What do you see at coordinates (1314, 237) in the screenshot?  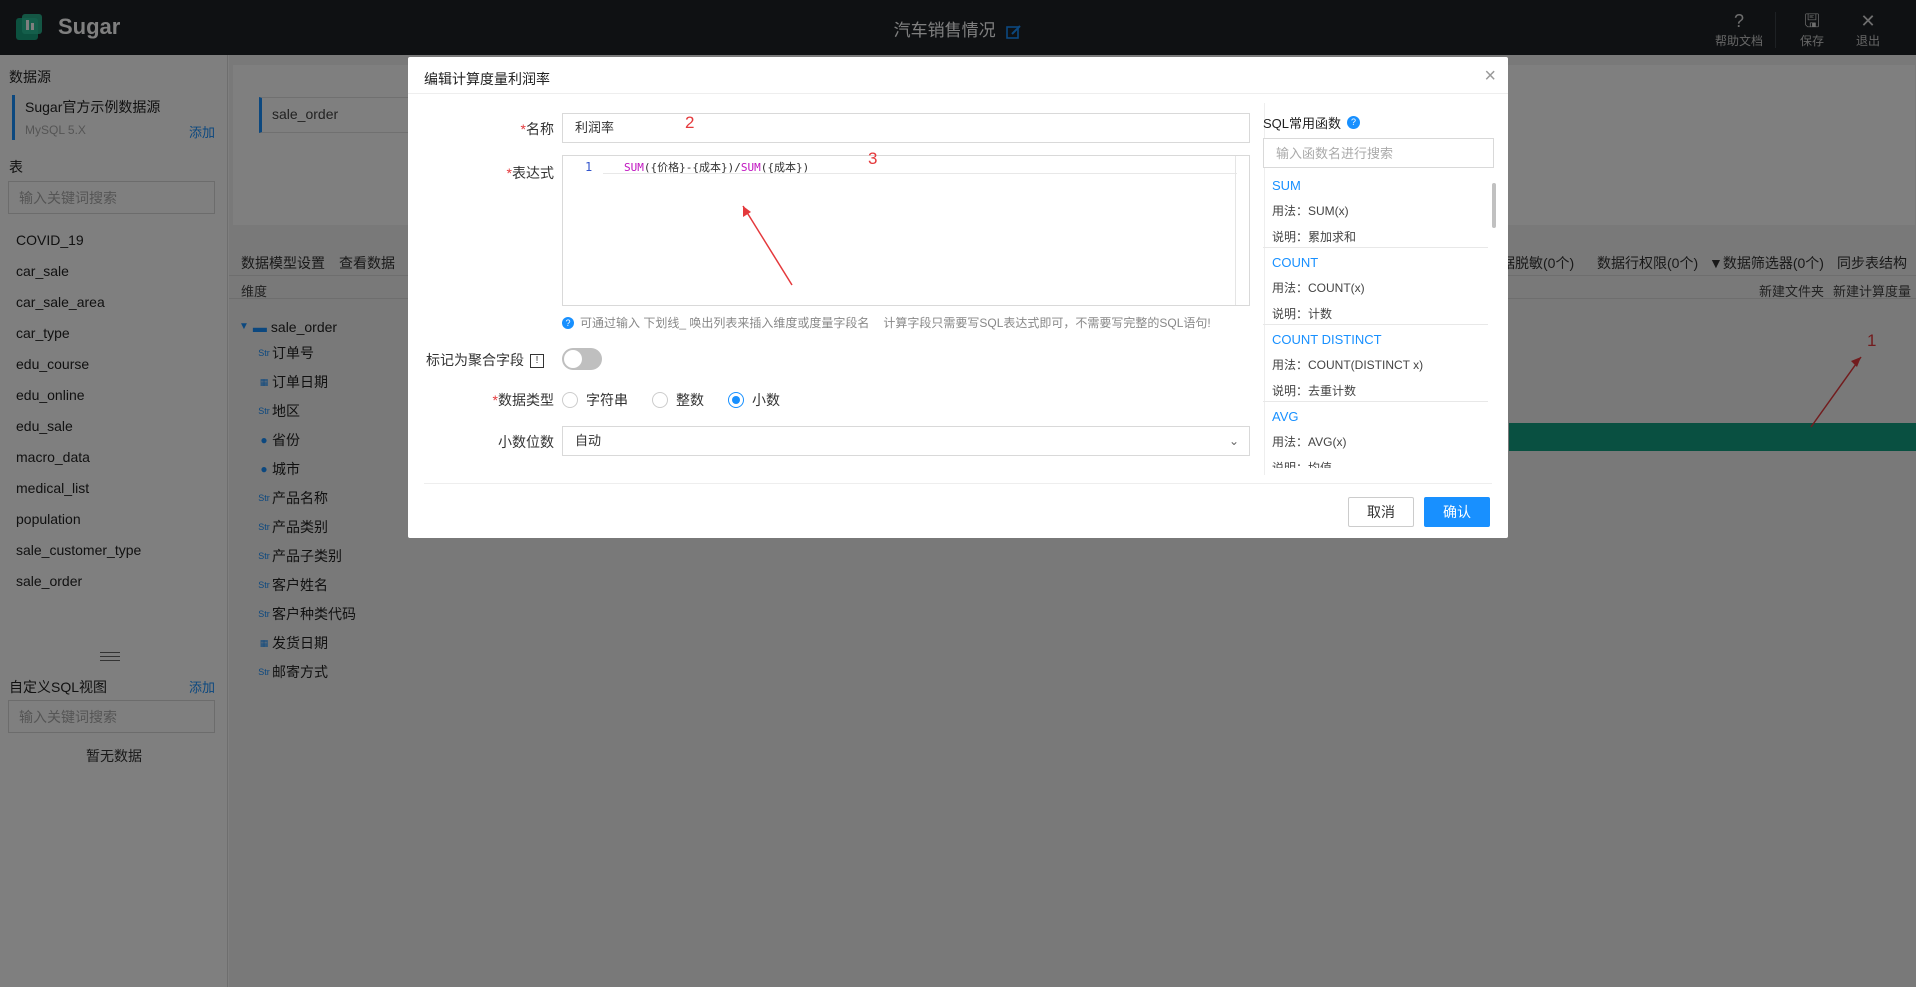 I see `function-desc: 说明：累加求和` at bounding box center [1314, 237].